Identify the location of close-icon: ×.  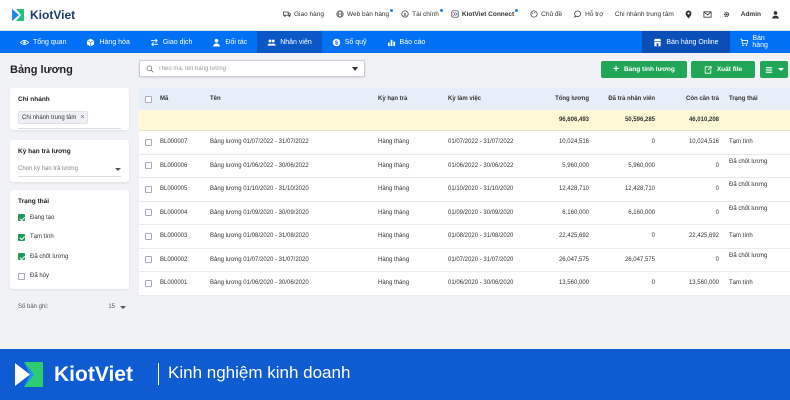
(82, 117).